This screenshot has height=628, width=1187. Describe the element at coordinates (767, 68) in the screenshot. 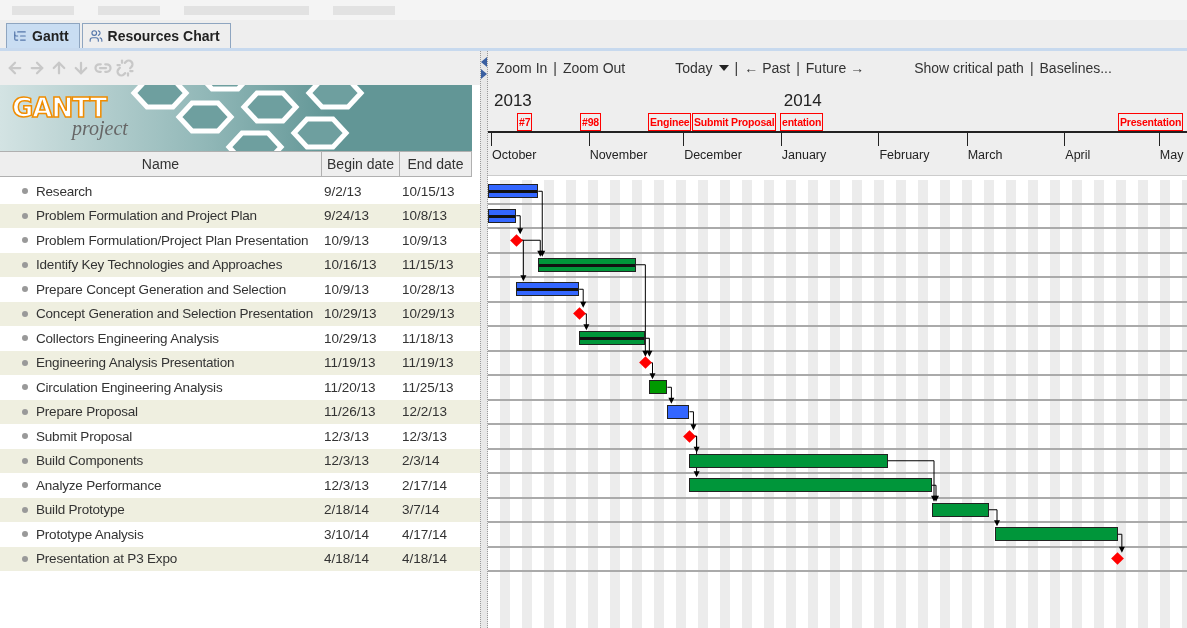

I see `toolbar-link: ← Past` at that location.